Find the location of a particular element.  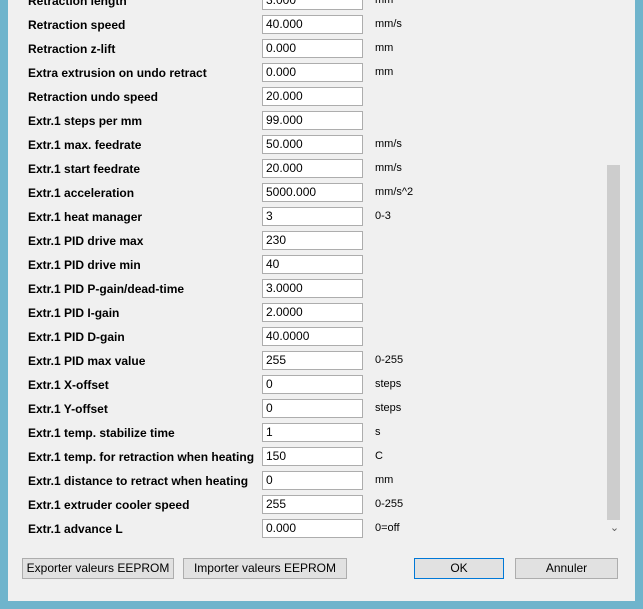

setting-label: Extr.1 advance L is located at coordinates (75, 529).